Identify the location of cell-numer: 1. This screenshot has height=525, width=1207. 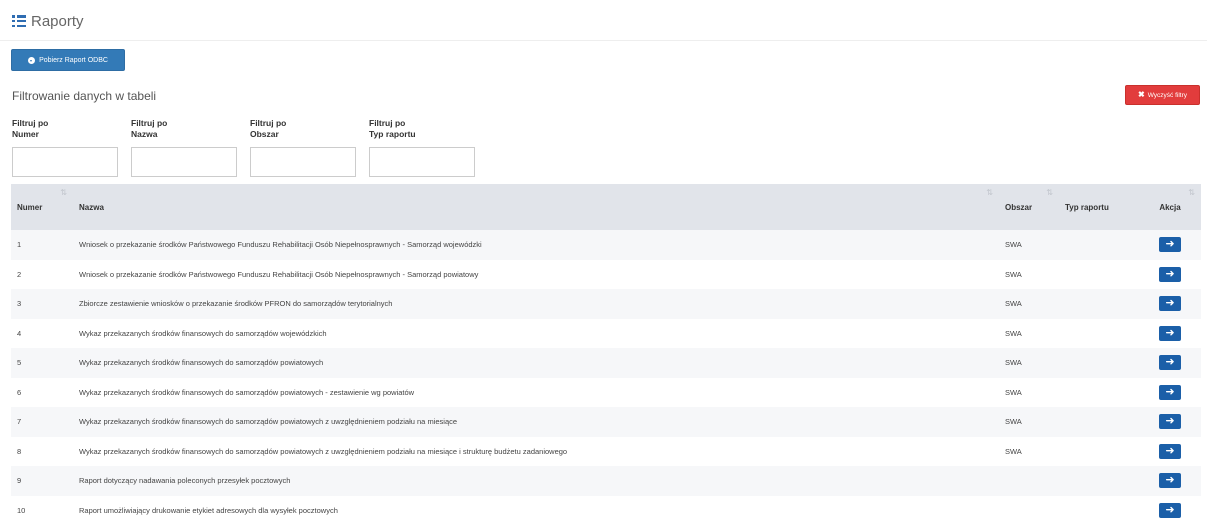
(42, 245).